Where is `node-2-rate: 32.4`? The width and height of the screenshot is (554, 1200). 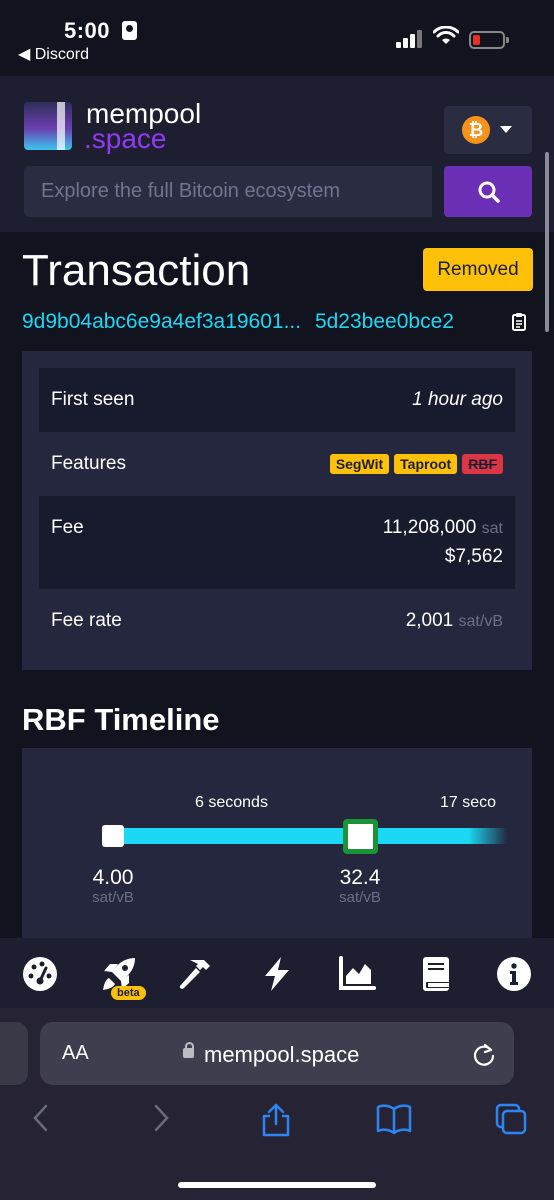
node-2-rate: 32.4 is located at coordinates (360, 877).